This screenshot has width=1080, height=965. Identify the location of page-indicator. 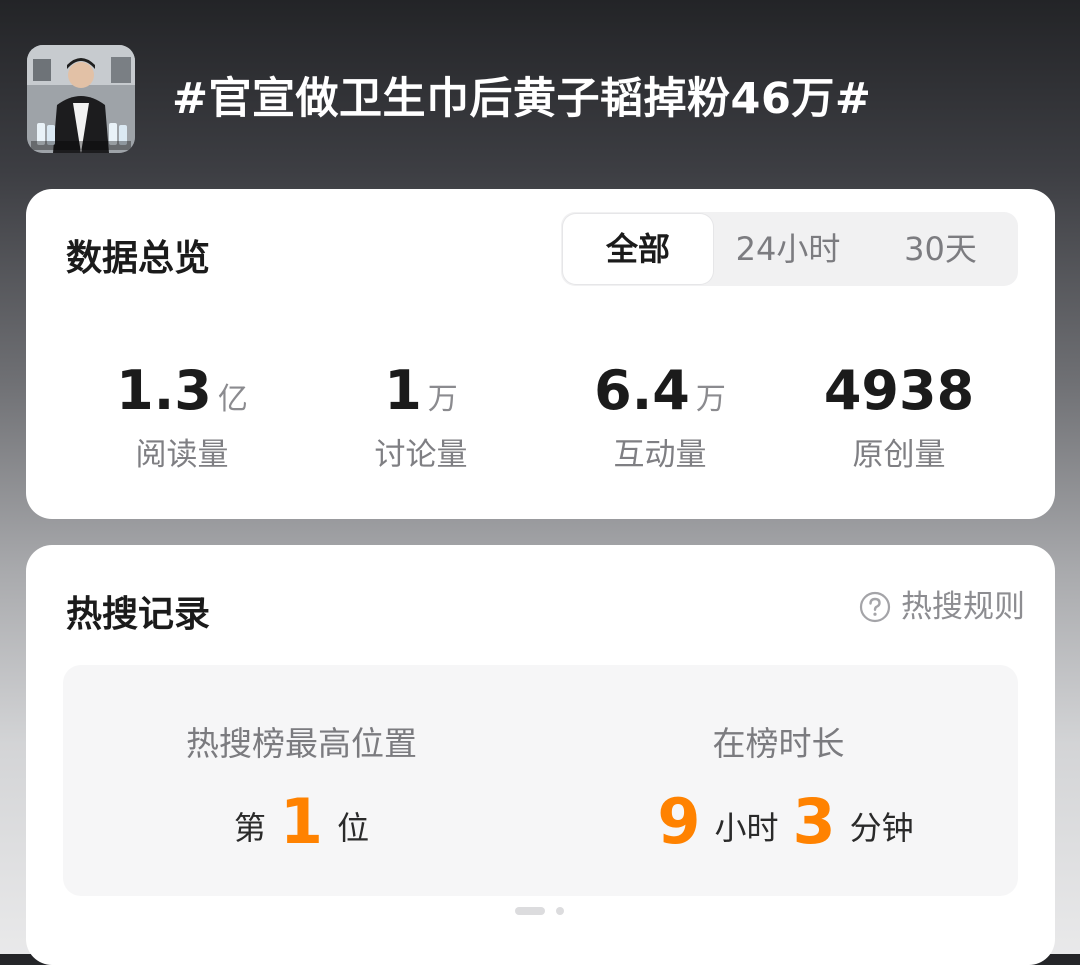
(545, 912).